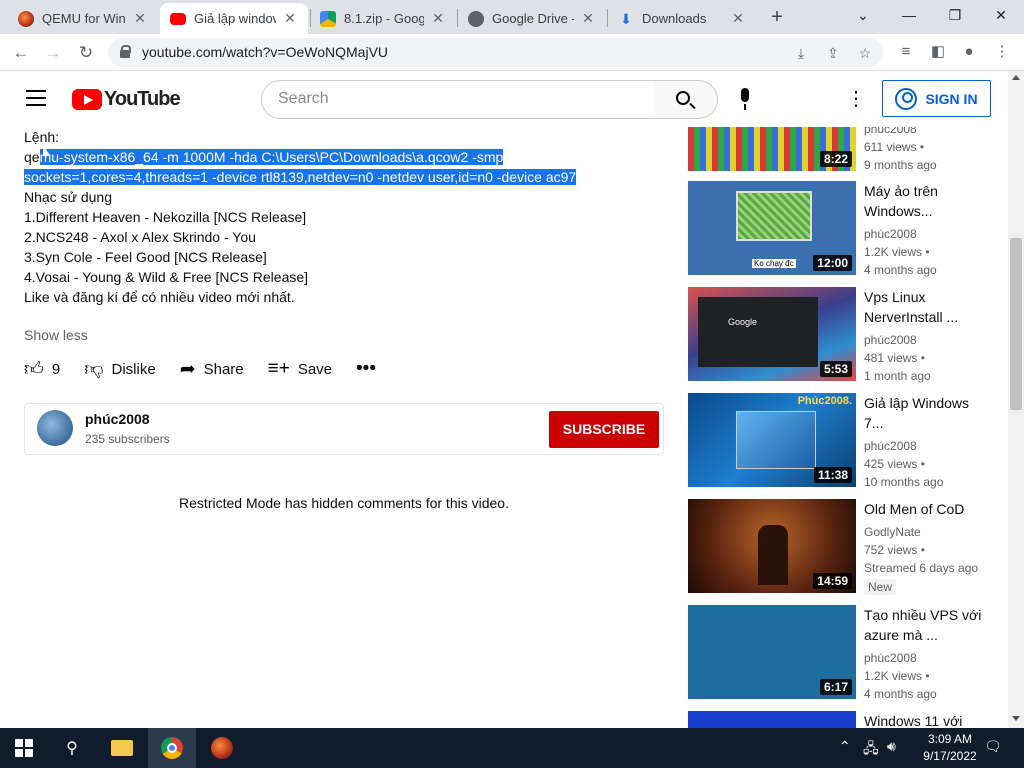 The image size is (1024, 768). Describe the element at coordinates (300, 369) in the screenshot. I see `save-button: ≡+ Save` at that location.